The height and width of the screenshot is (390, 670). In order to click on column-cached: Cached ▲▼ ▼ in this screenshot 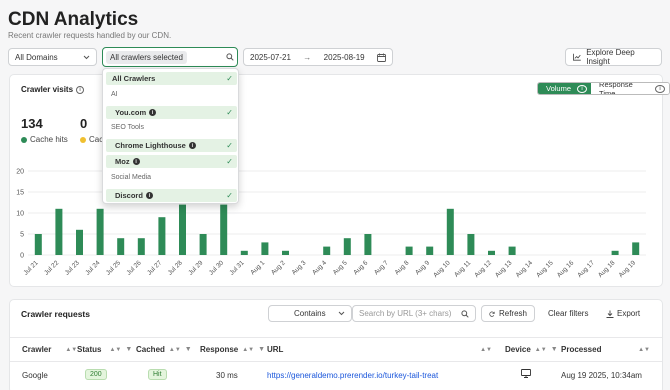, I will do `click(164, 349)`.